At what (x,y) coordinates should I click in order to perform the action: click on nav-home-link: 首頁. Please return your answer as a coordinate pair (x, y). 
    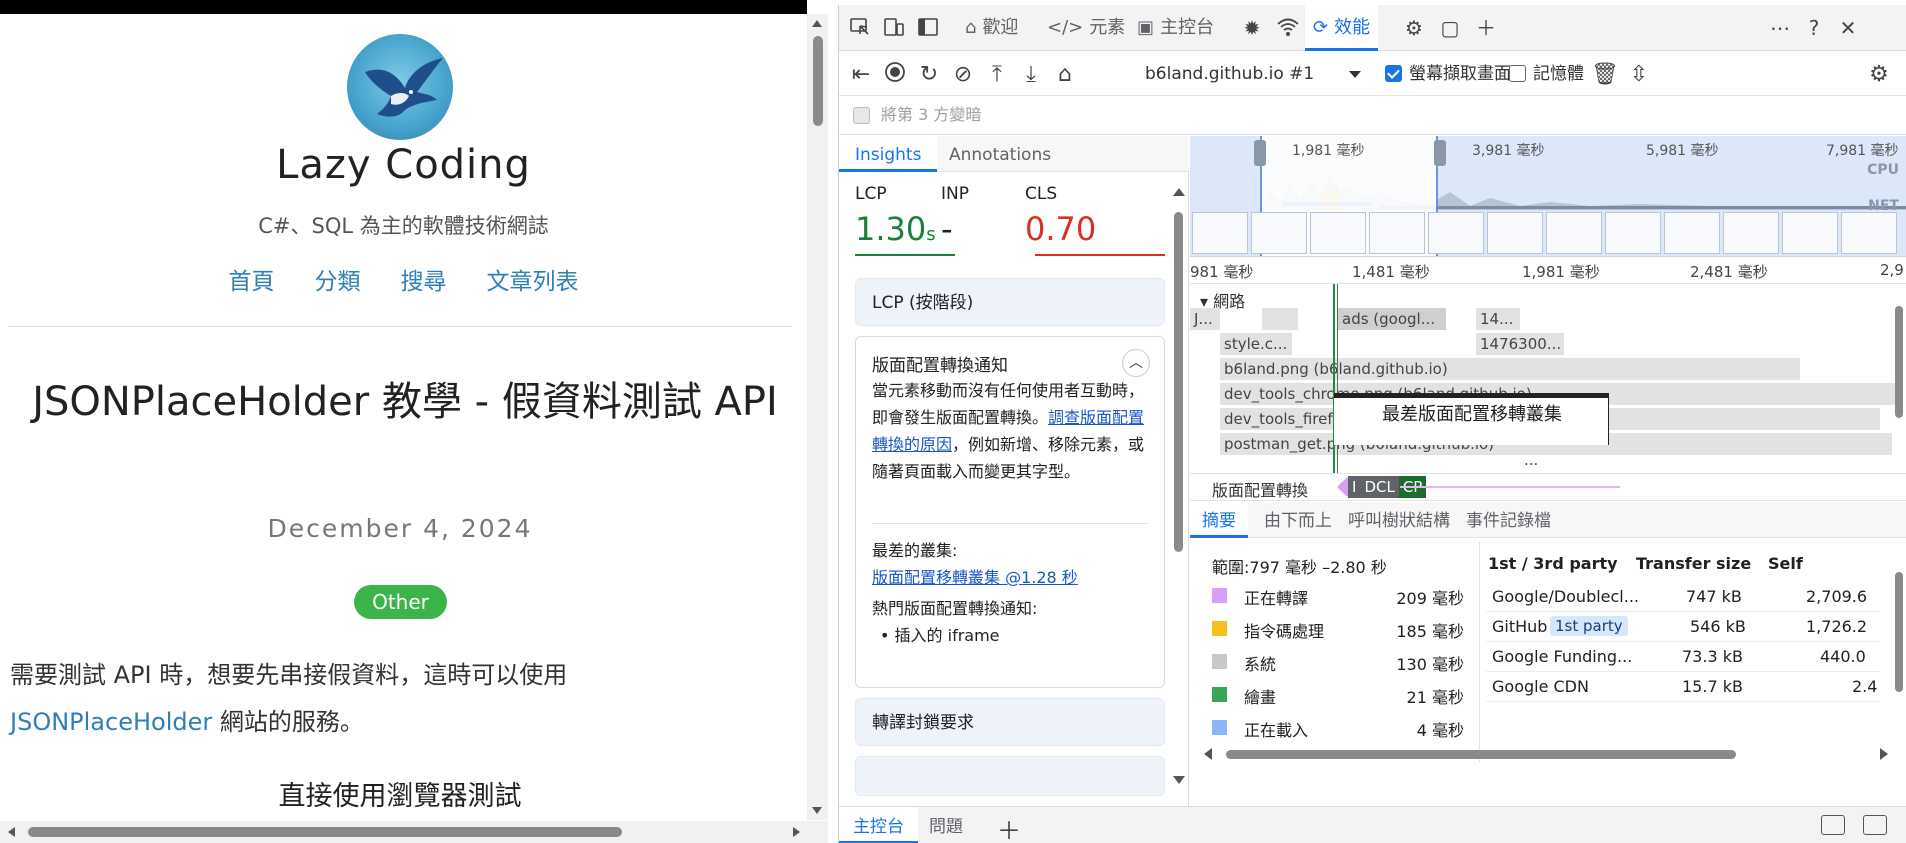
    Looking at the image, I should click on (252, 279).